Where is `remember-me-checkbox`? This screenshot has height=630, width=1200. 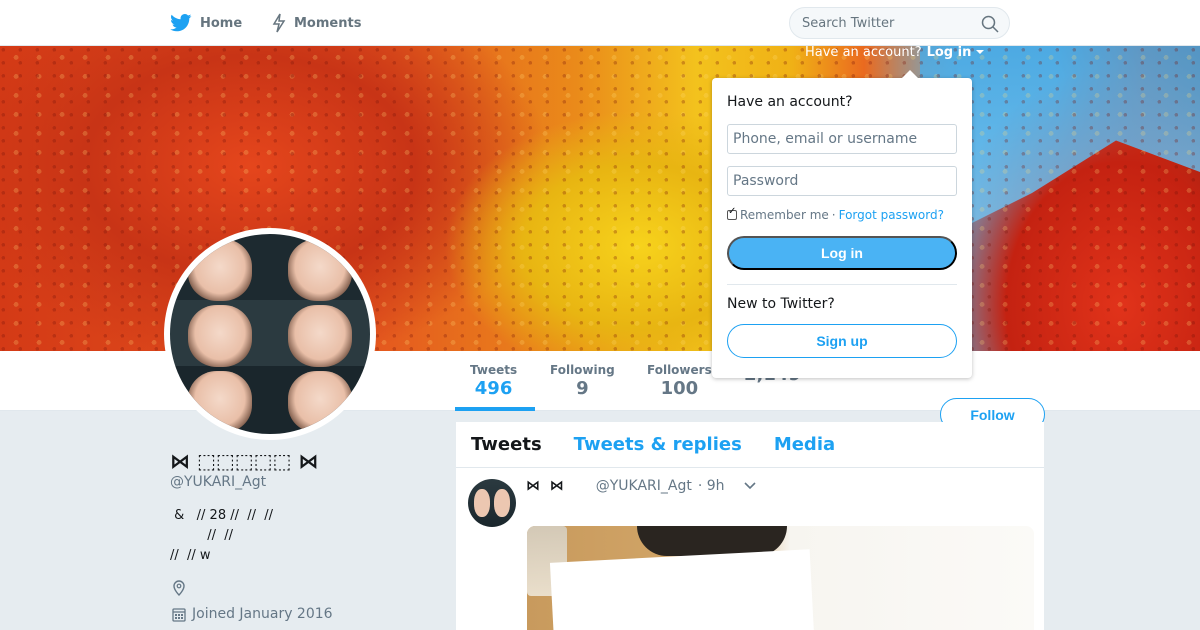 remember-me-checkbox is located at coordinates (732, 213).